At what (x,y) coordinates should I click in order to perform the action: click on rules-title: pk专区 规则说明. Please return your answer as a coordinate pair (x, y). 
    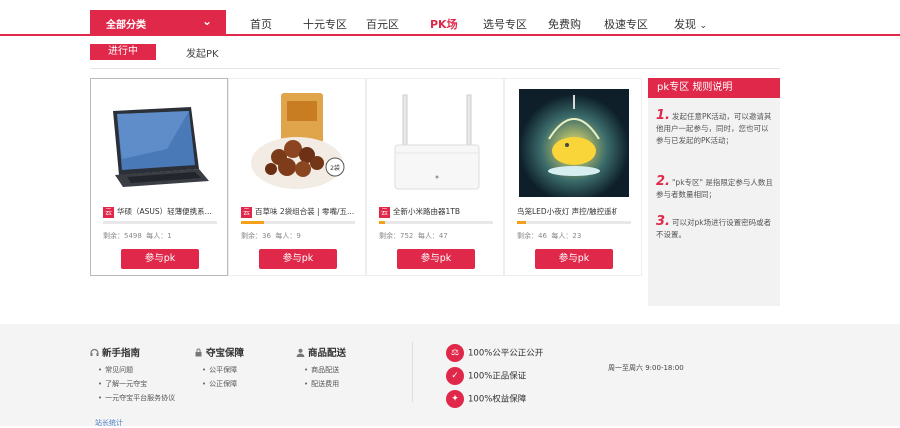
    Looking at the image, I should click on (714, 88).